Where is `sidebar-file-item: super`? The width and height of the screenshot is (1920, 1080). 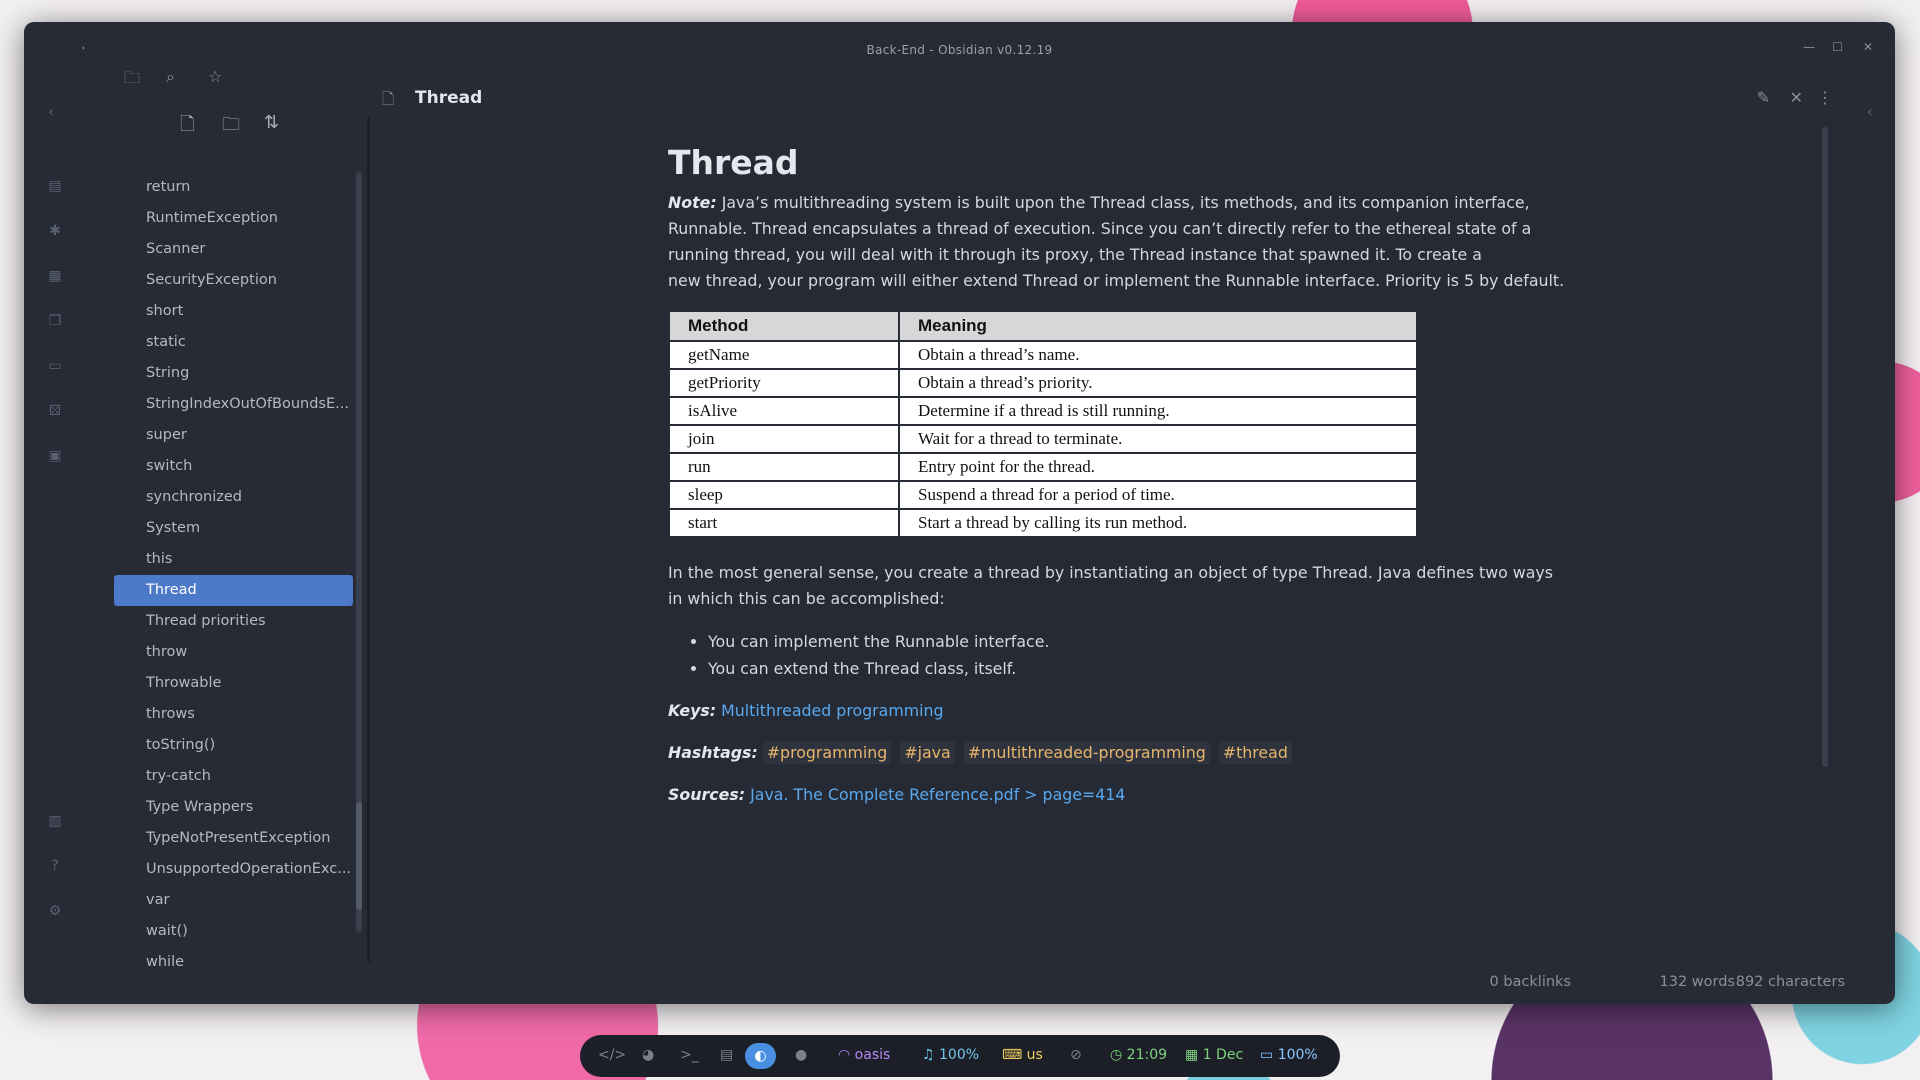 sidebar-file-item: super is located at coordinates (233, 435).